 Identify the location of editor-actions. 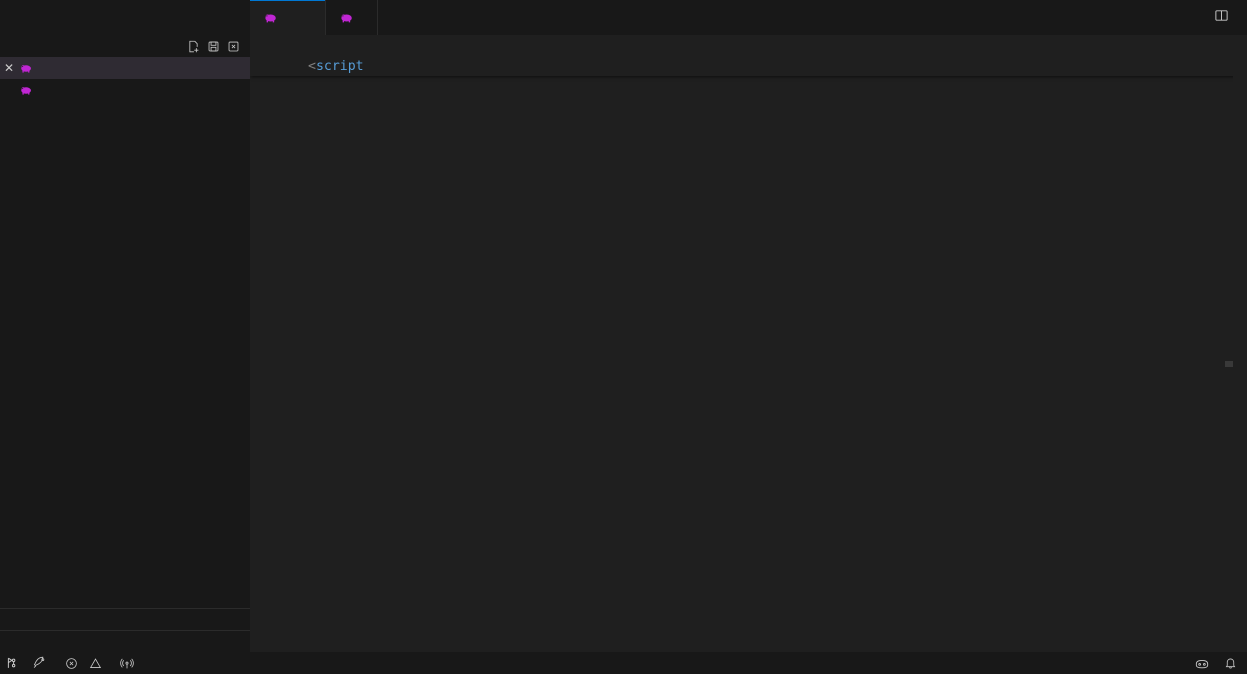
(1224, 17).